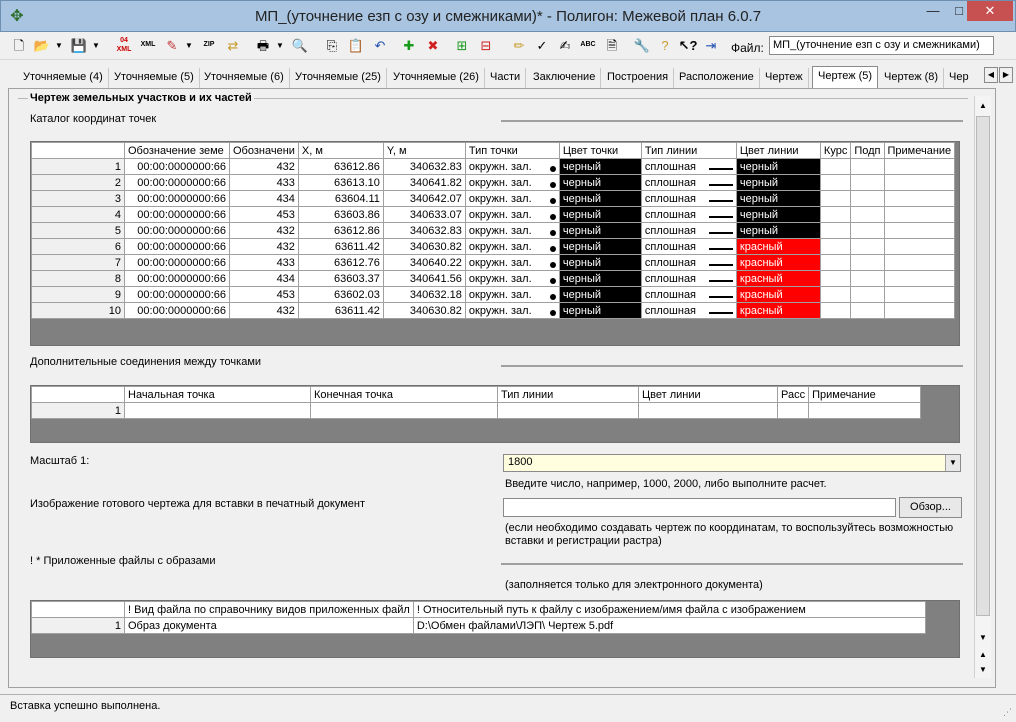 The height and width of the screenshot is (722, 1016). I want to click on zip-icon: ZIP, so click(209, 46).